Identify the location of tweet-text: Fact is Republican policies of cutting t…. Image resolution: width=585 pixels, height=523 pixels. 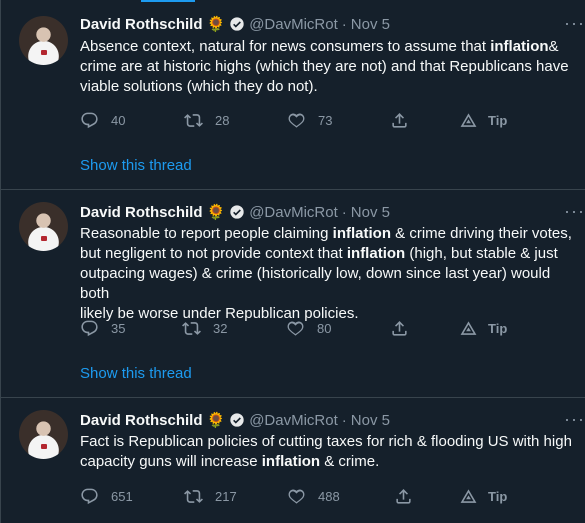
(330, 452).